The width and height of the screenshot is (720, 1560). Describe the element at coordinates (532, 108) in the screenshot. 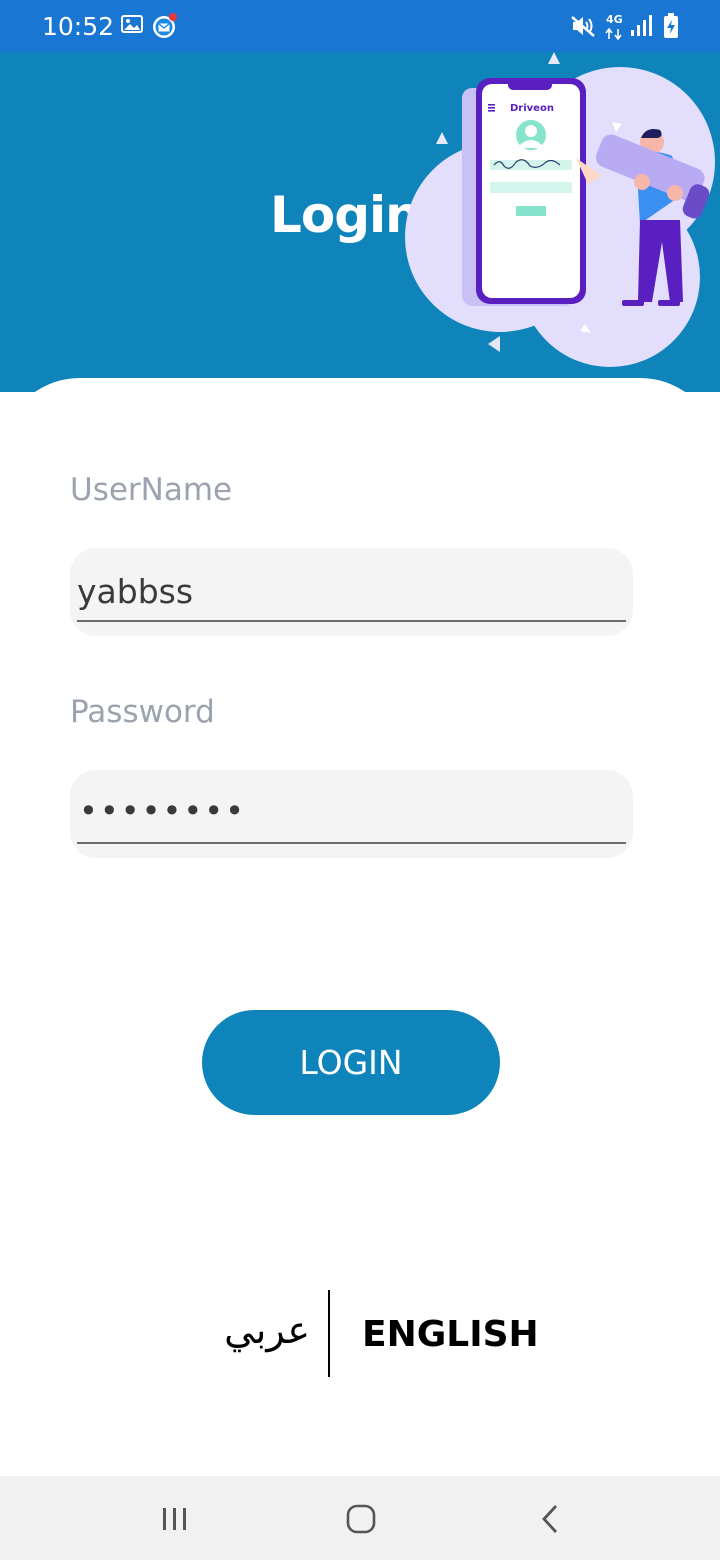

I see `illustration-brand-text: Driveon` at that location.